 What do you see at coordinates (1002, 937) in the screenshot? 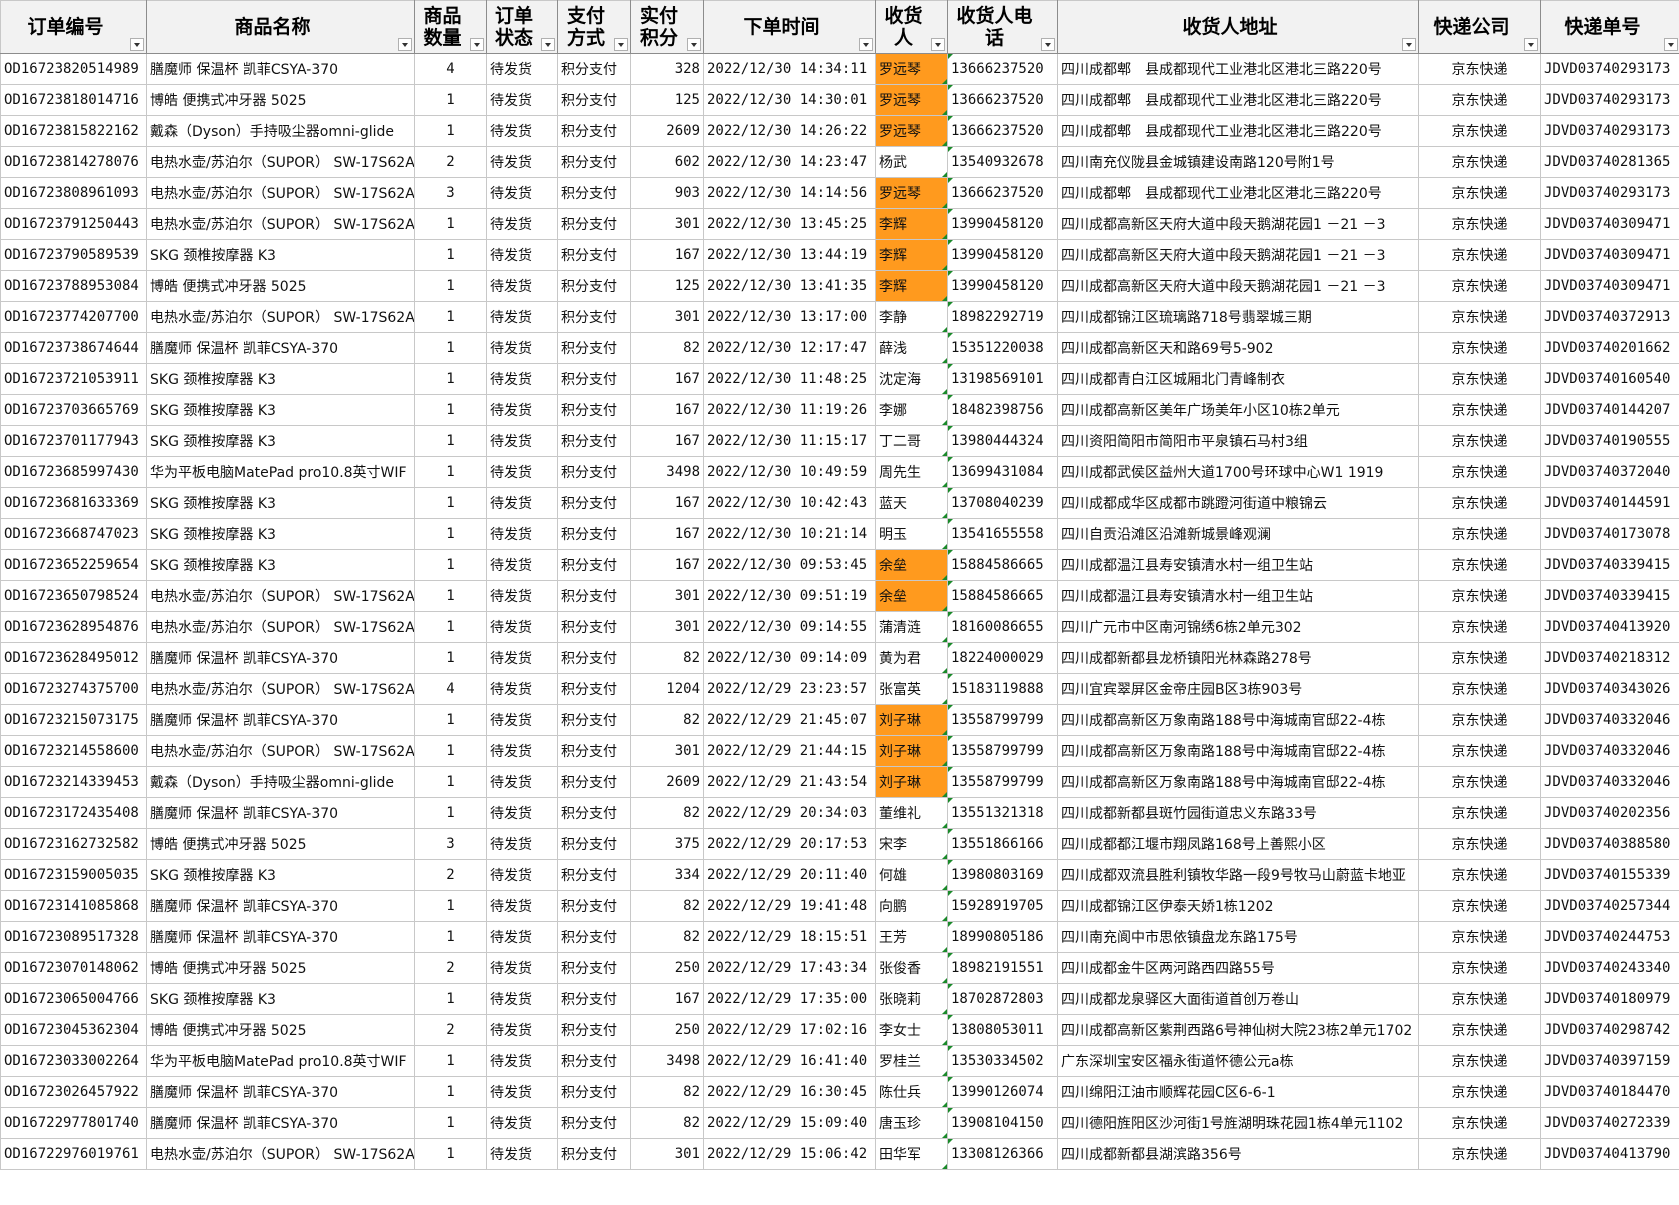
I see `cell-phone: 18990805186` at bounding box center [1002, 937].